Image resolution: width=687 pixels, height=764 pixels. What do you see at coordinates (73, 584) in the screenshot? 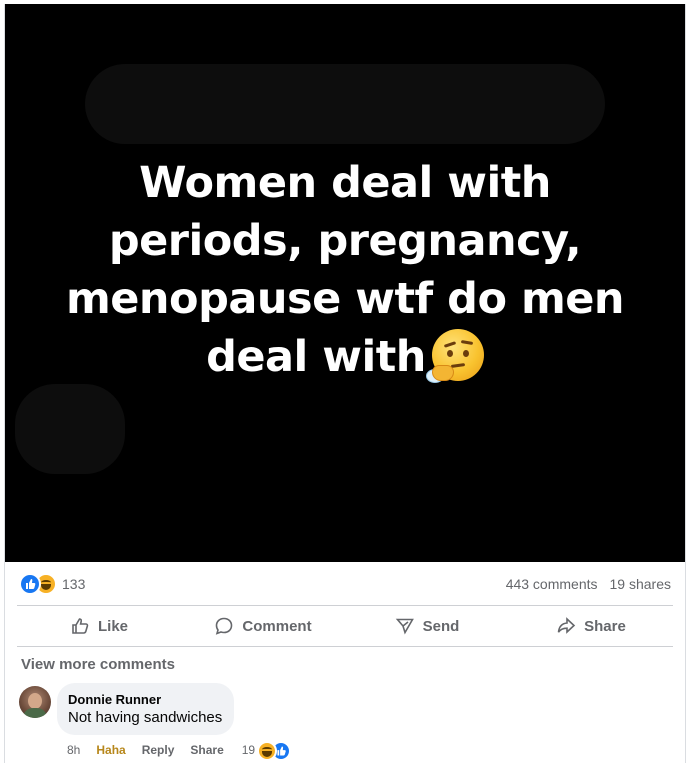
I see `reaction-count: 133` at bounding box center [73, 584].